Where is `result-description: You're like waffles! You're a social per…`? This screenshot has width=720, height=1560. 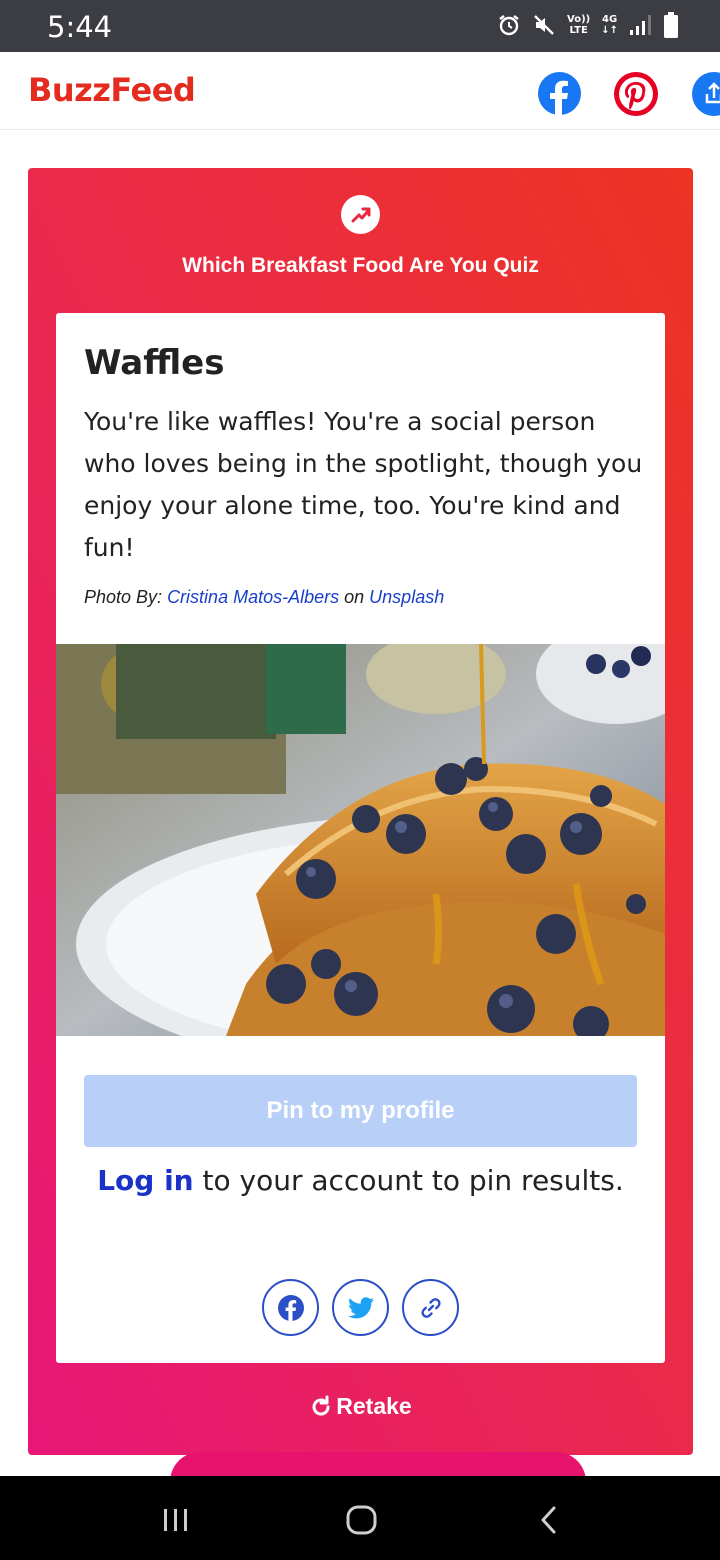
result-description: You're like waffles! You're a social per… is located at coordinates (363, 484).